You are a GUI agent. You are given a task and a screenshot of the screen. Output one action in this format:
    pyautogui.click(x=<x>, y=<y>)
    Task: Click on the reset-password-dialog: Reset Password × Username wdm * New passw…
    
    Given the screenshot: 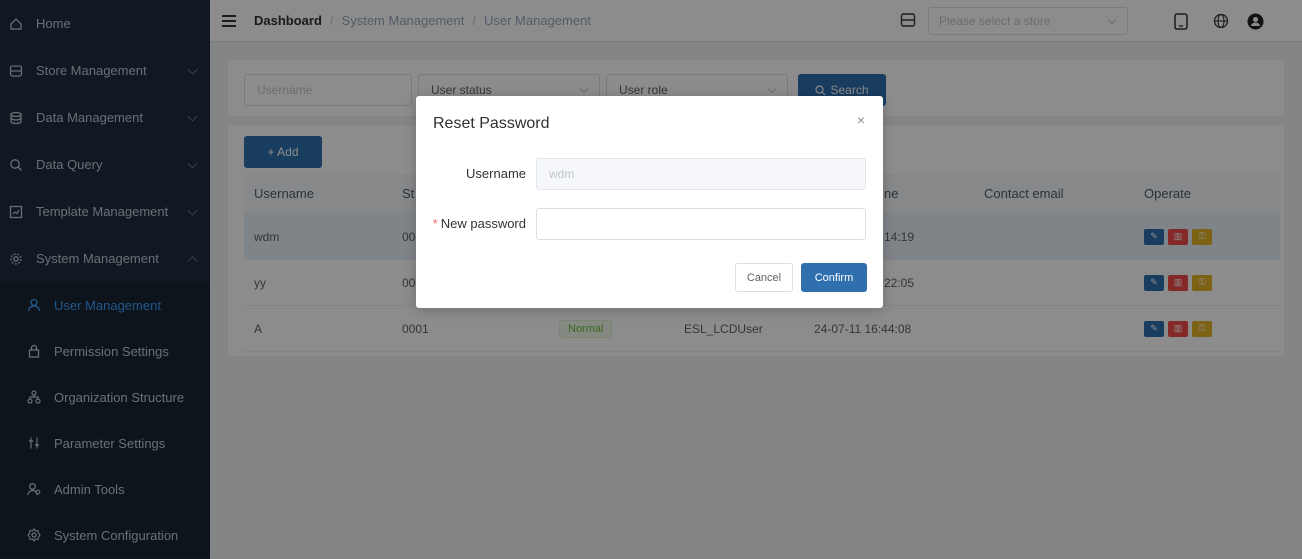 What is the action you would take?
    pyautogui.click(x=649, y=202)
    